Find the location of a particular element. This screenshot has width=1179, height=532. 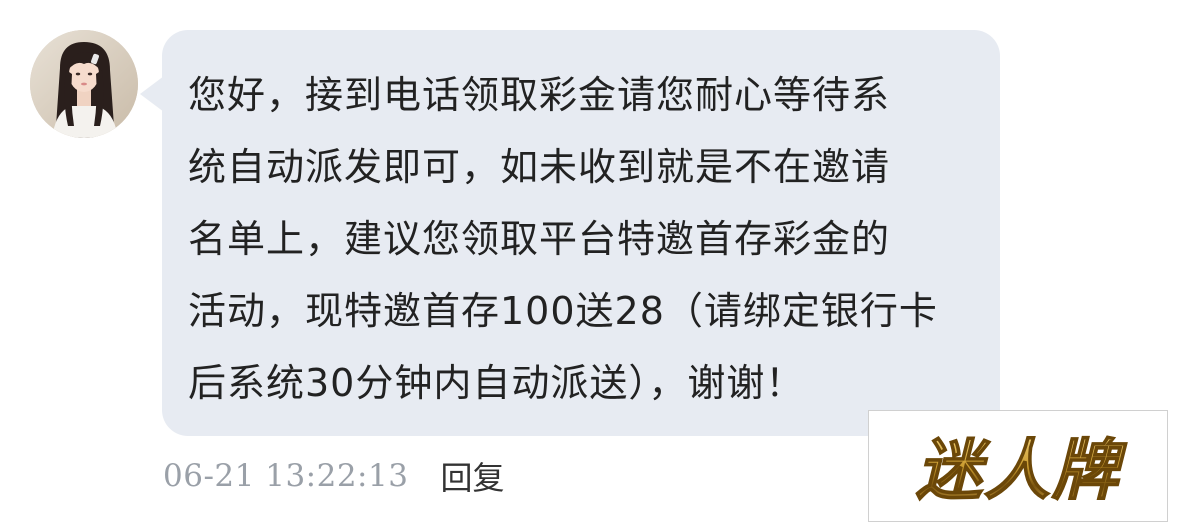

reply-button: 回复 is located at coordinates (472, 476).